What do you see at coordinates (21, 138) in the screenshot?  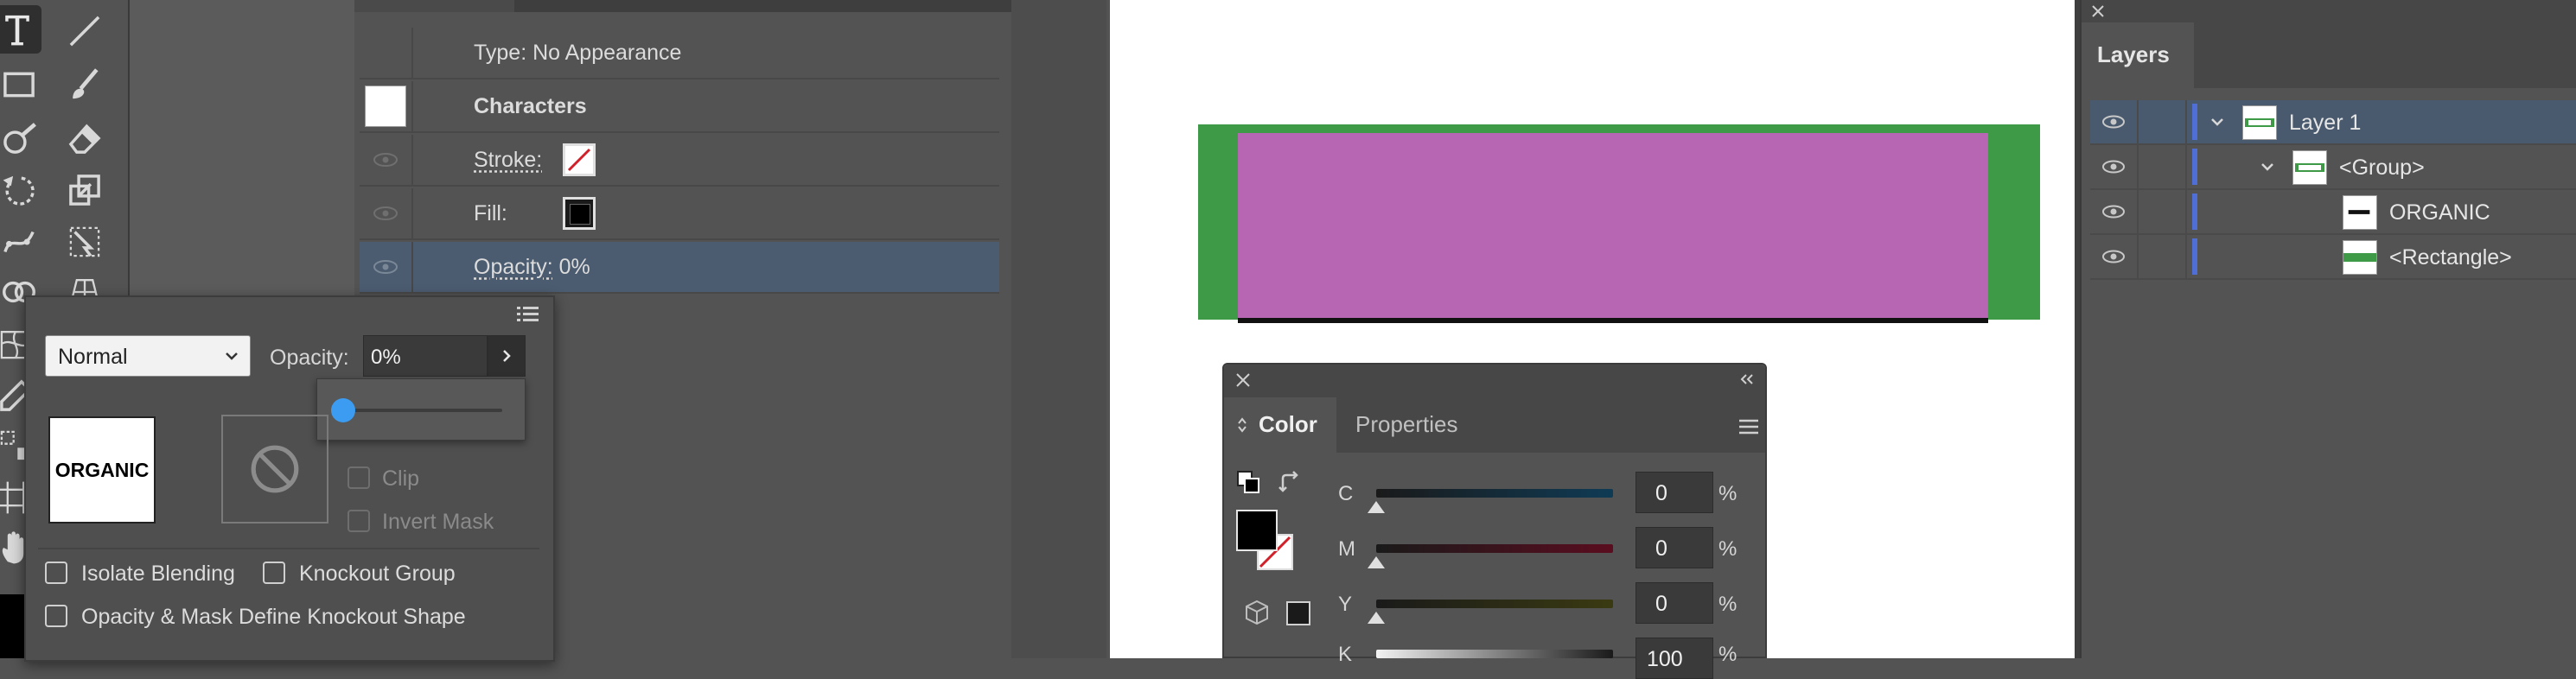 I see `shaper-tool-icon` at bounding box center [21, 138].